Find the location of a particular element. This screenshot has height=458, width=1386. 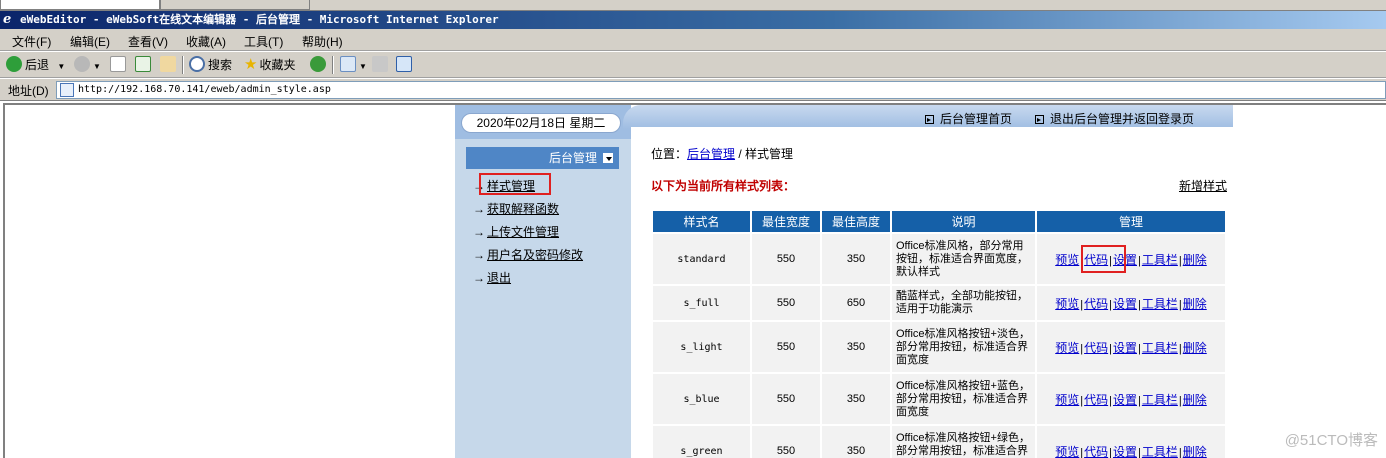

menu-file: 文件(F) is located at coordinates (31, 41).